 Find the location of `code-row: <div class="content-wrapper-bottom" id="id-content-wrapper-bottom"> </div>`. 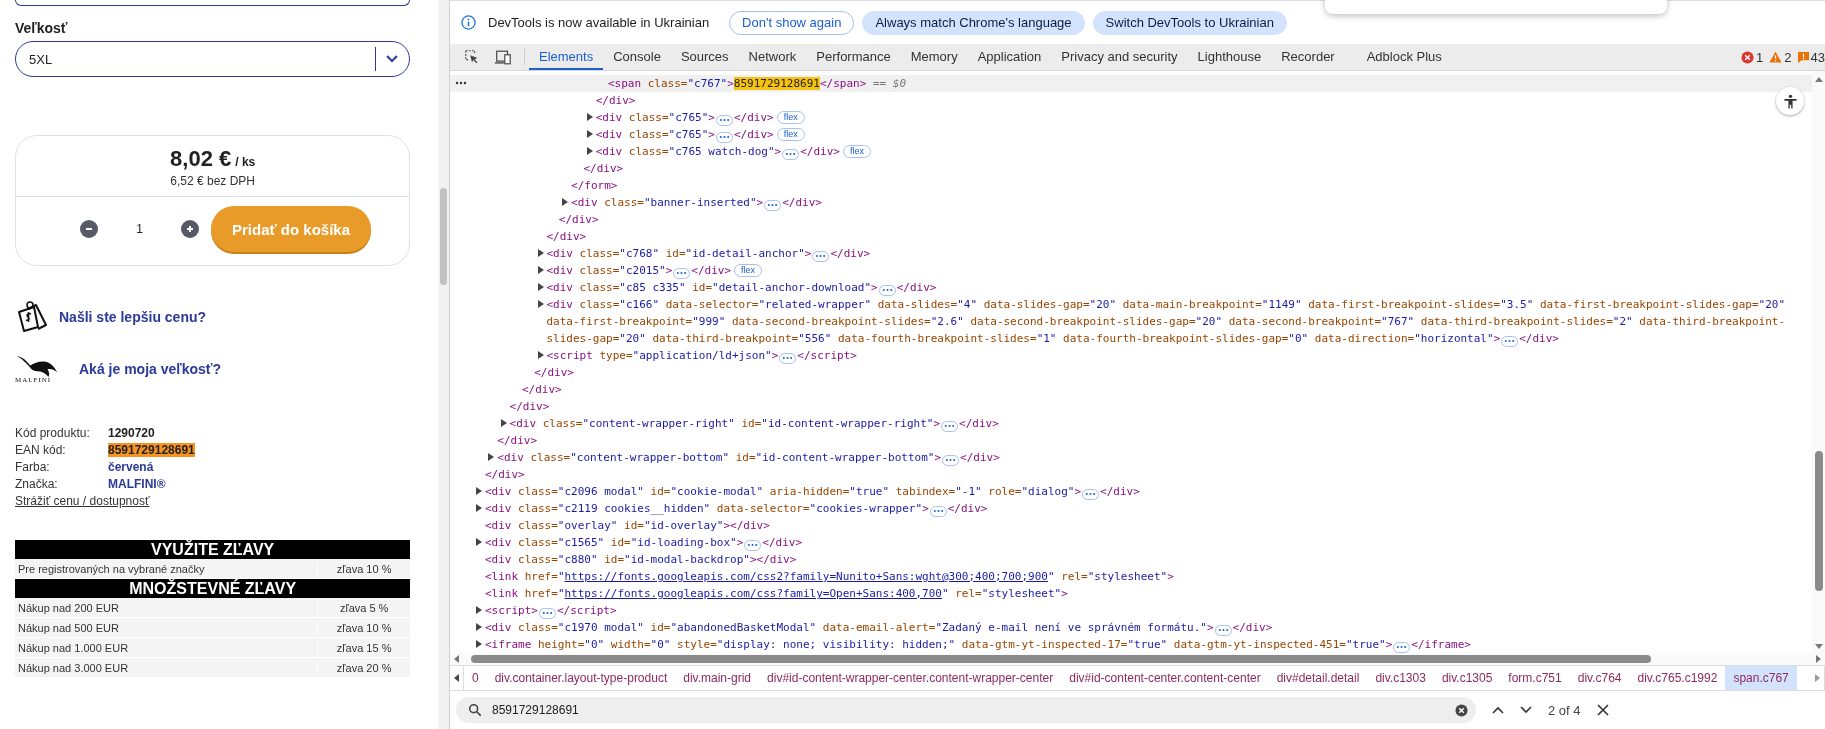

code-row: <div class="content-wrapper-bottom" id="id-content-wrapper-bottom"> </div> is located at coordinates (1131, 457).